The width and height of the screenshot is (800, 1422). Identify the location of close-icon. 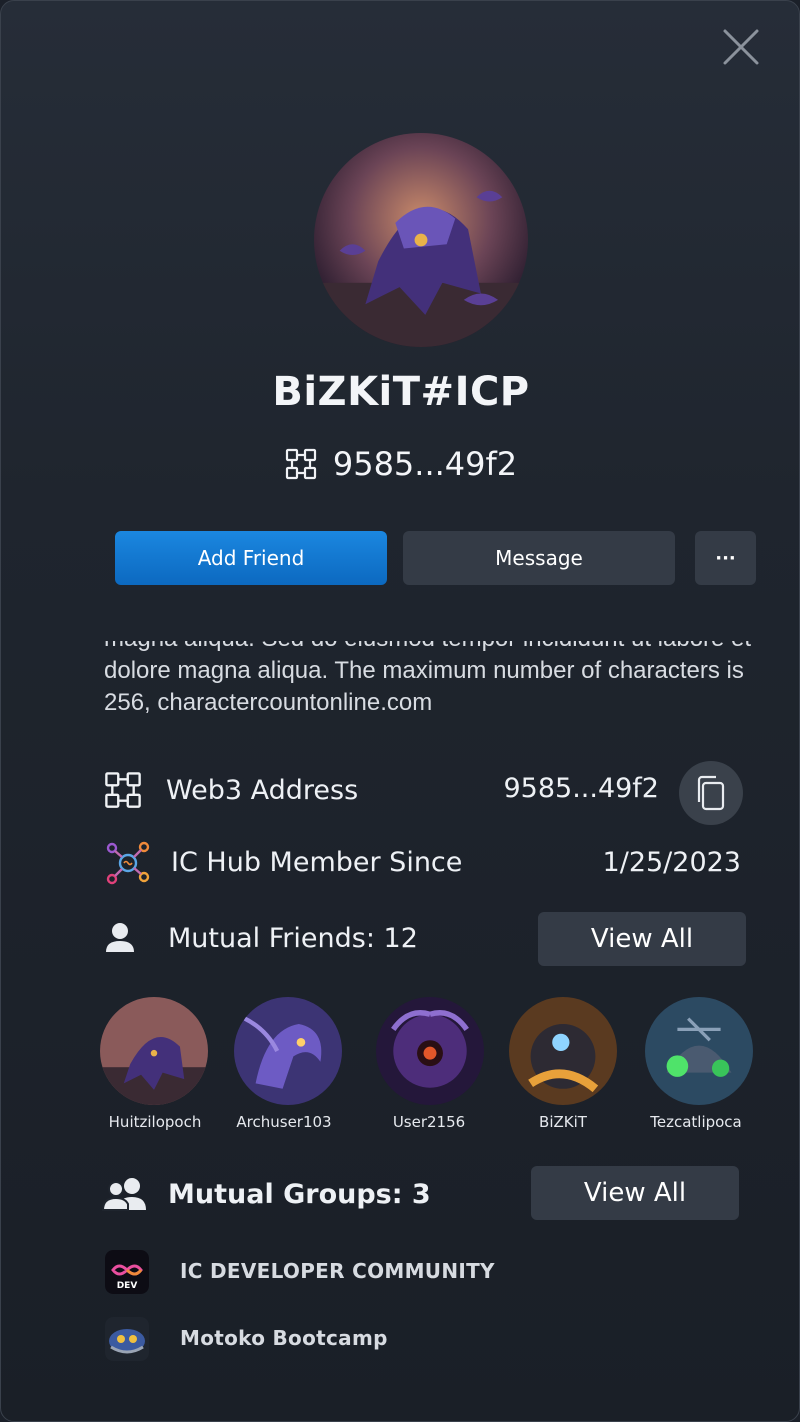
(741, 47).